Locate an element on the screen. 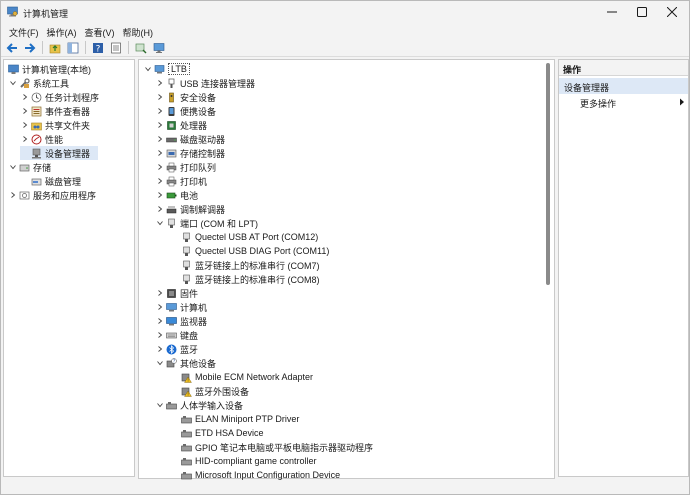 This screenshot has width=690, height=495. device-item: 蓝牙链接上的标准串行 (COM7) is located at coordinates (249, 265).